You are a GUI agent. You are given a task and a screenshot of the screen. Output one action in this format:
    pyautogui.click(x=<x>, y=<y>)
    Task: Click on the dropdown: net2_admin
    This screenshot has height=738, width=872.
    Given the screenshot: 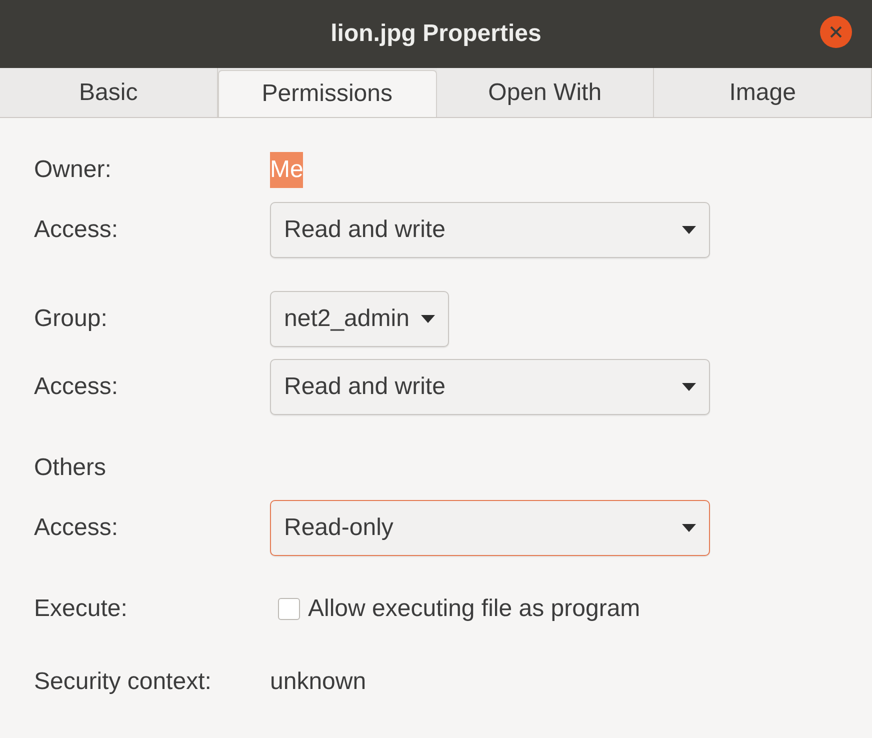 What is the action you would take?
    pyautogui.click(x=360, y=319)
    